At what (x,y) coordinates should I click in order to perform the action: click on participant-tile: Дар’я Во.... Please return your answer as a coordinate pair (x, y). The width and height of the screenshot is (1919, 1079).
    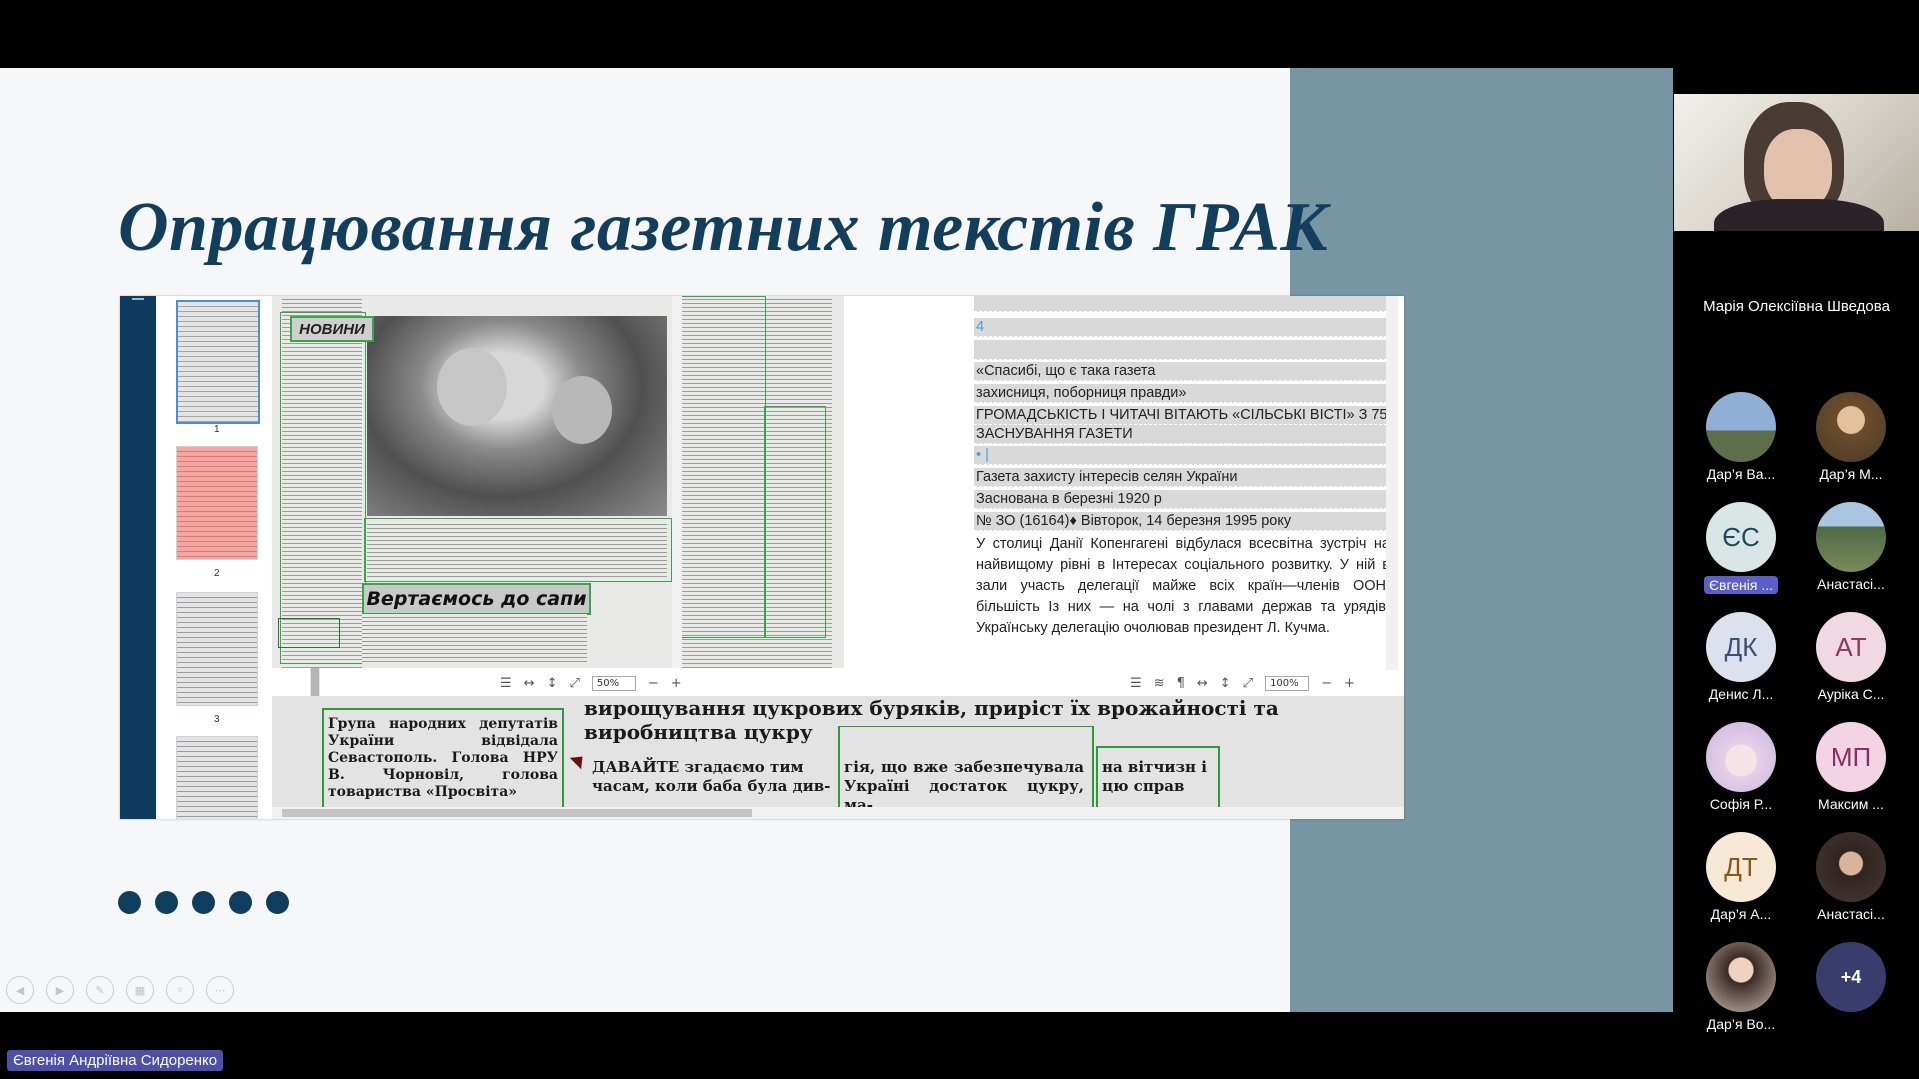
    Looking at the image, I should click on (1741, 987).